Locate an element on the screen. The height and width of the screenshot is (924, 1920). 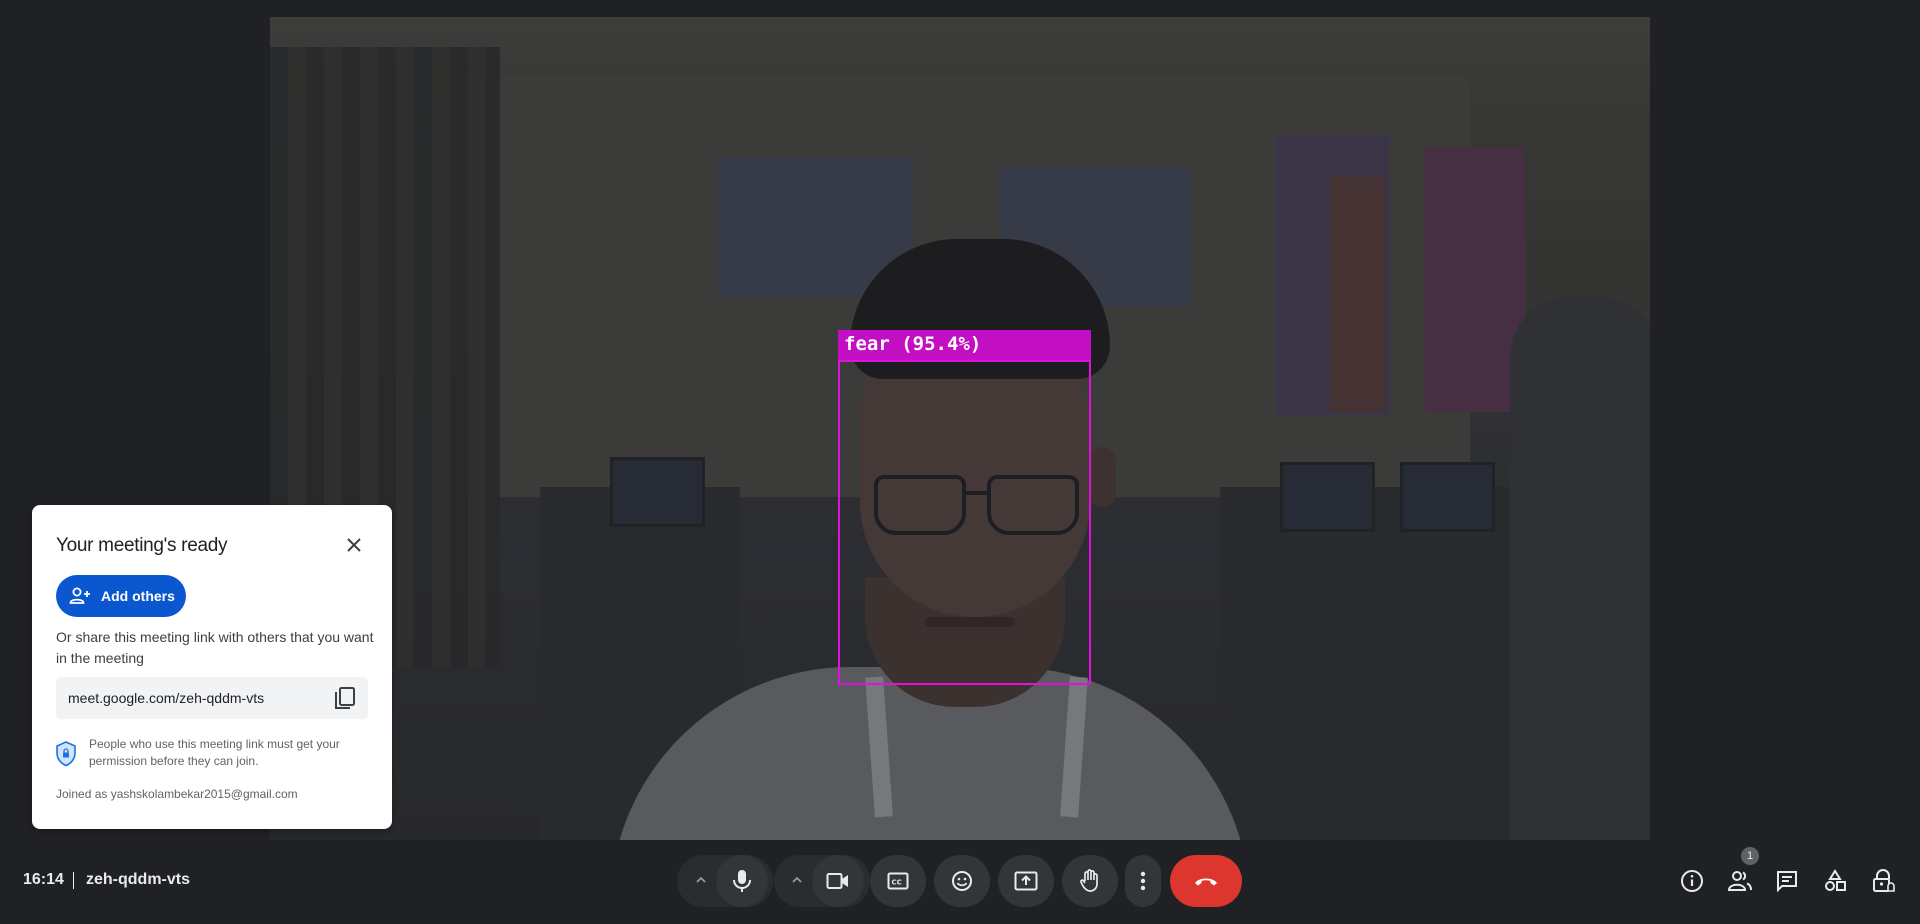
copy-link-button is located at coordinates (345, 698).